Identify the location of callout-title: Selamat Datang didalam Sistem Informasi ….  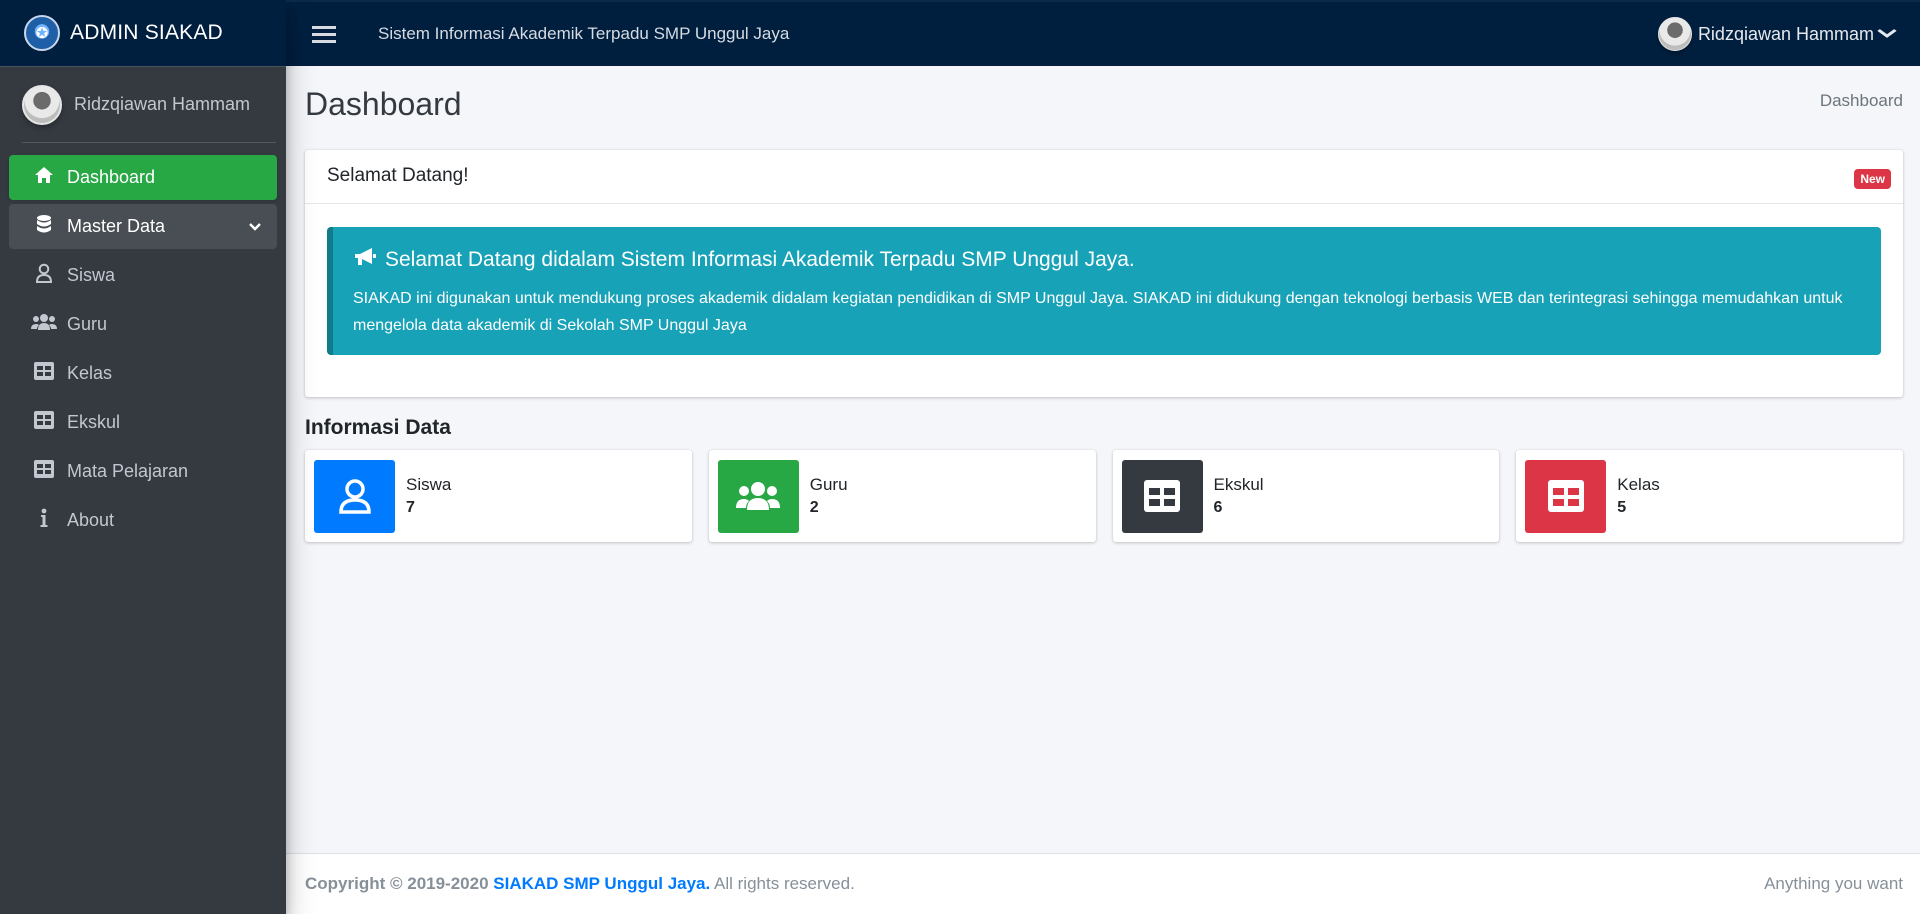
(1107, 260).